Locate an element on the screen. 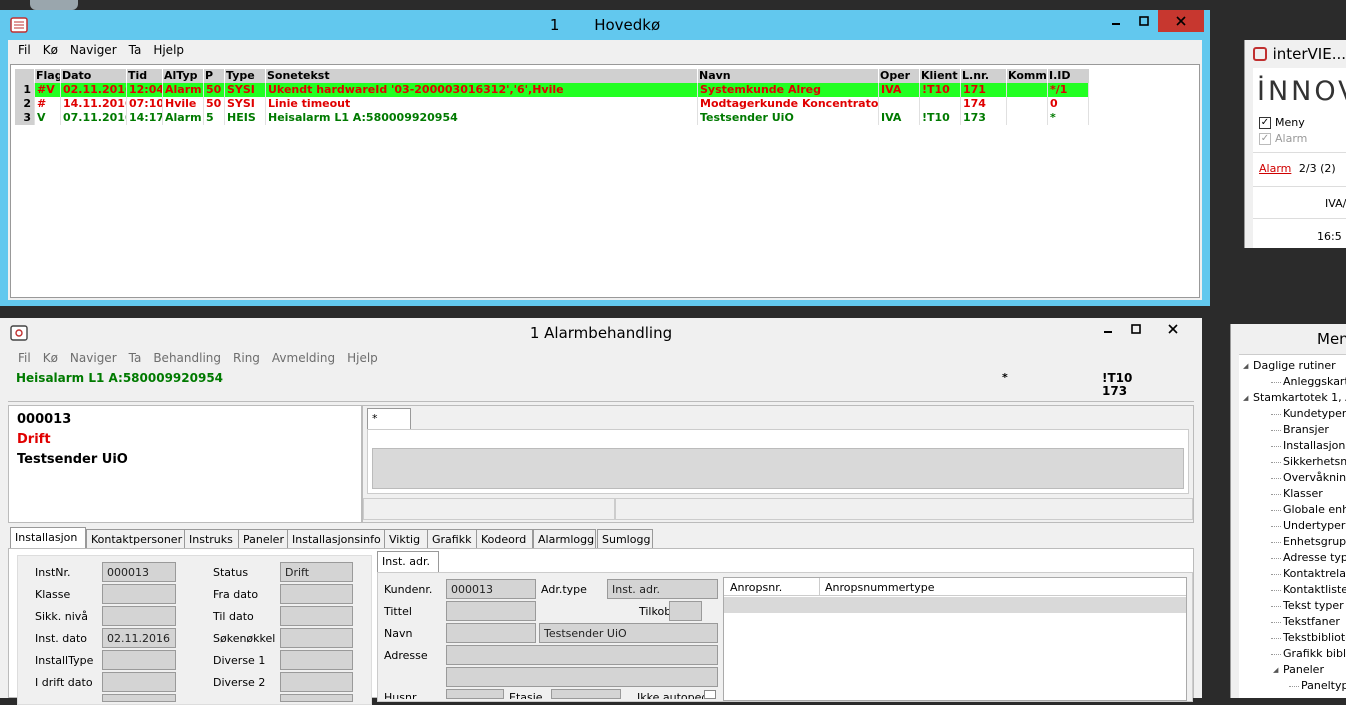 The width and height of the screenshot is (1346, 705). tree-item: Tekstfaner is located at coordinates (1305, 621).